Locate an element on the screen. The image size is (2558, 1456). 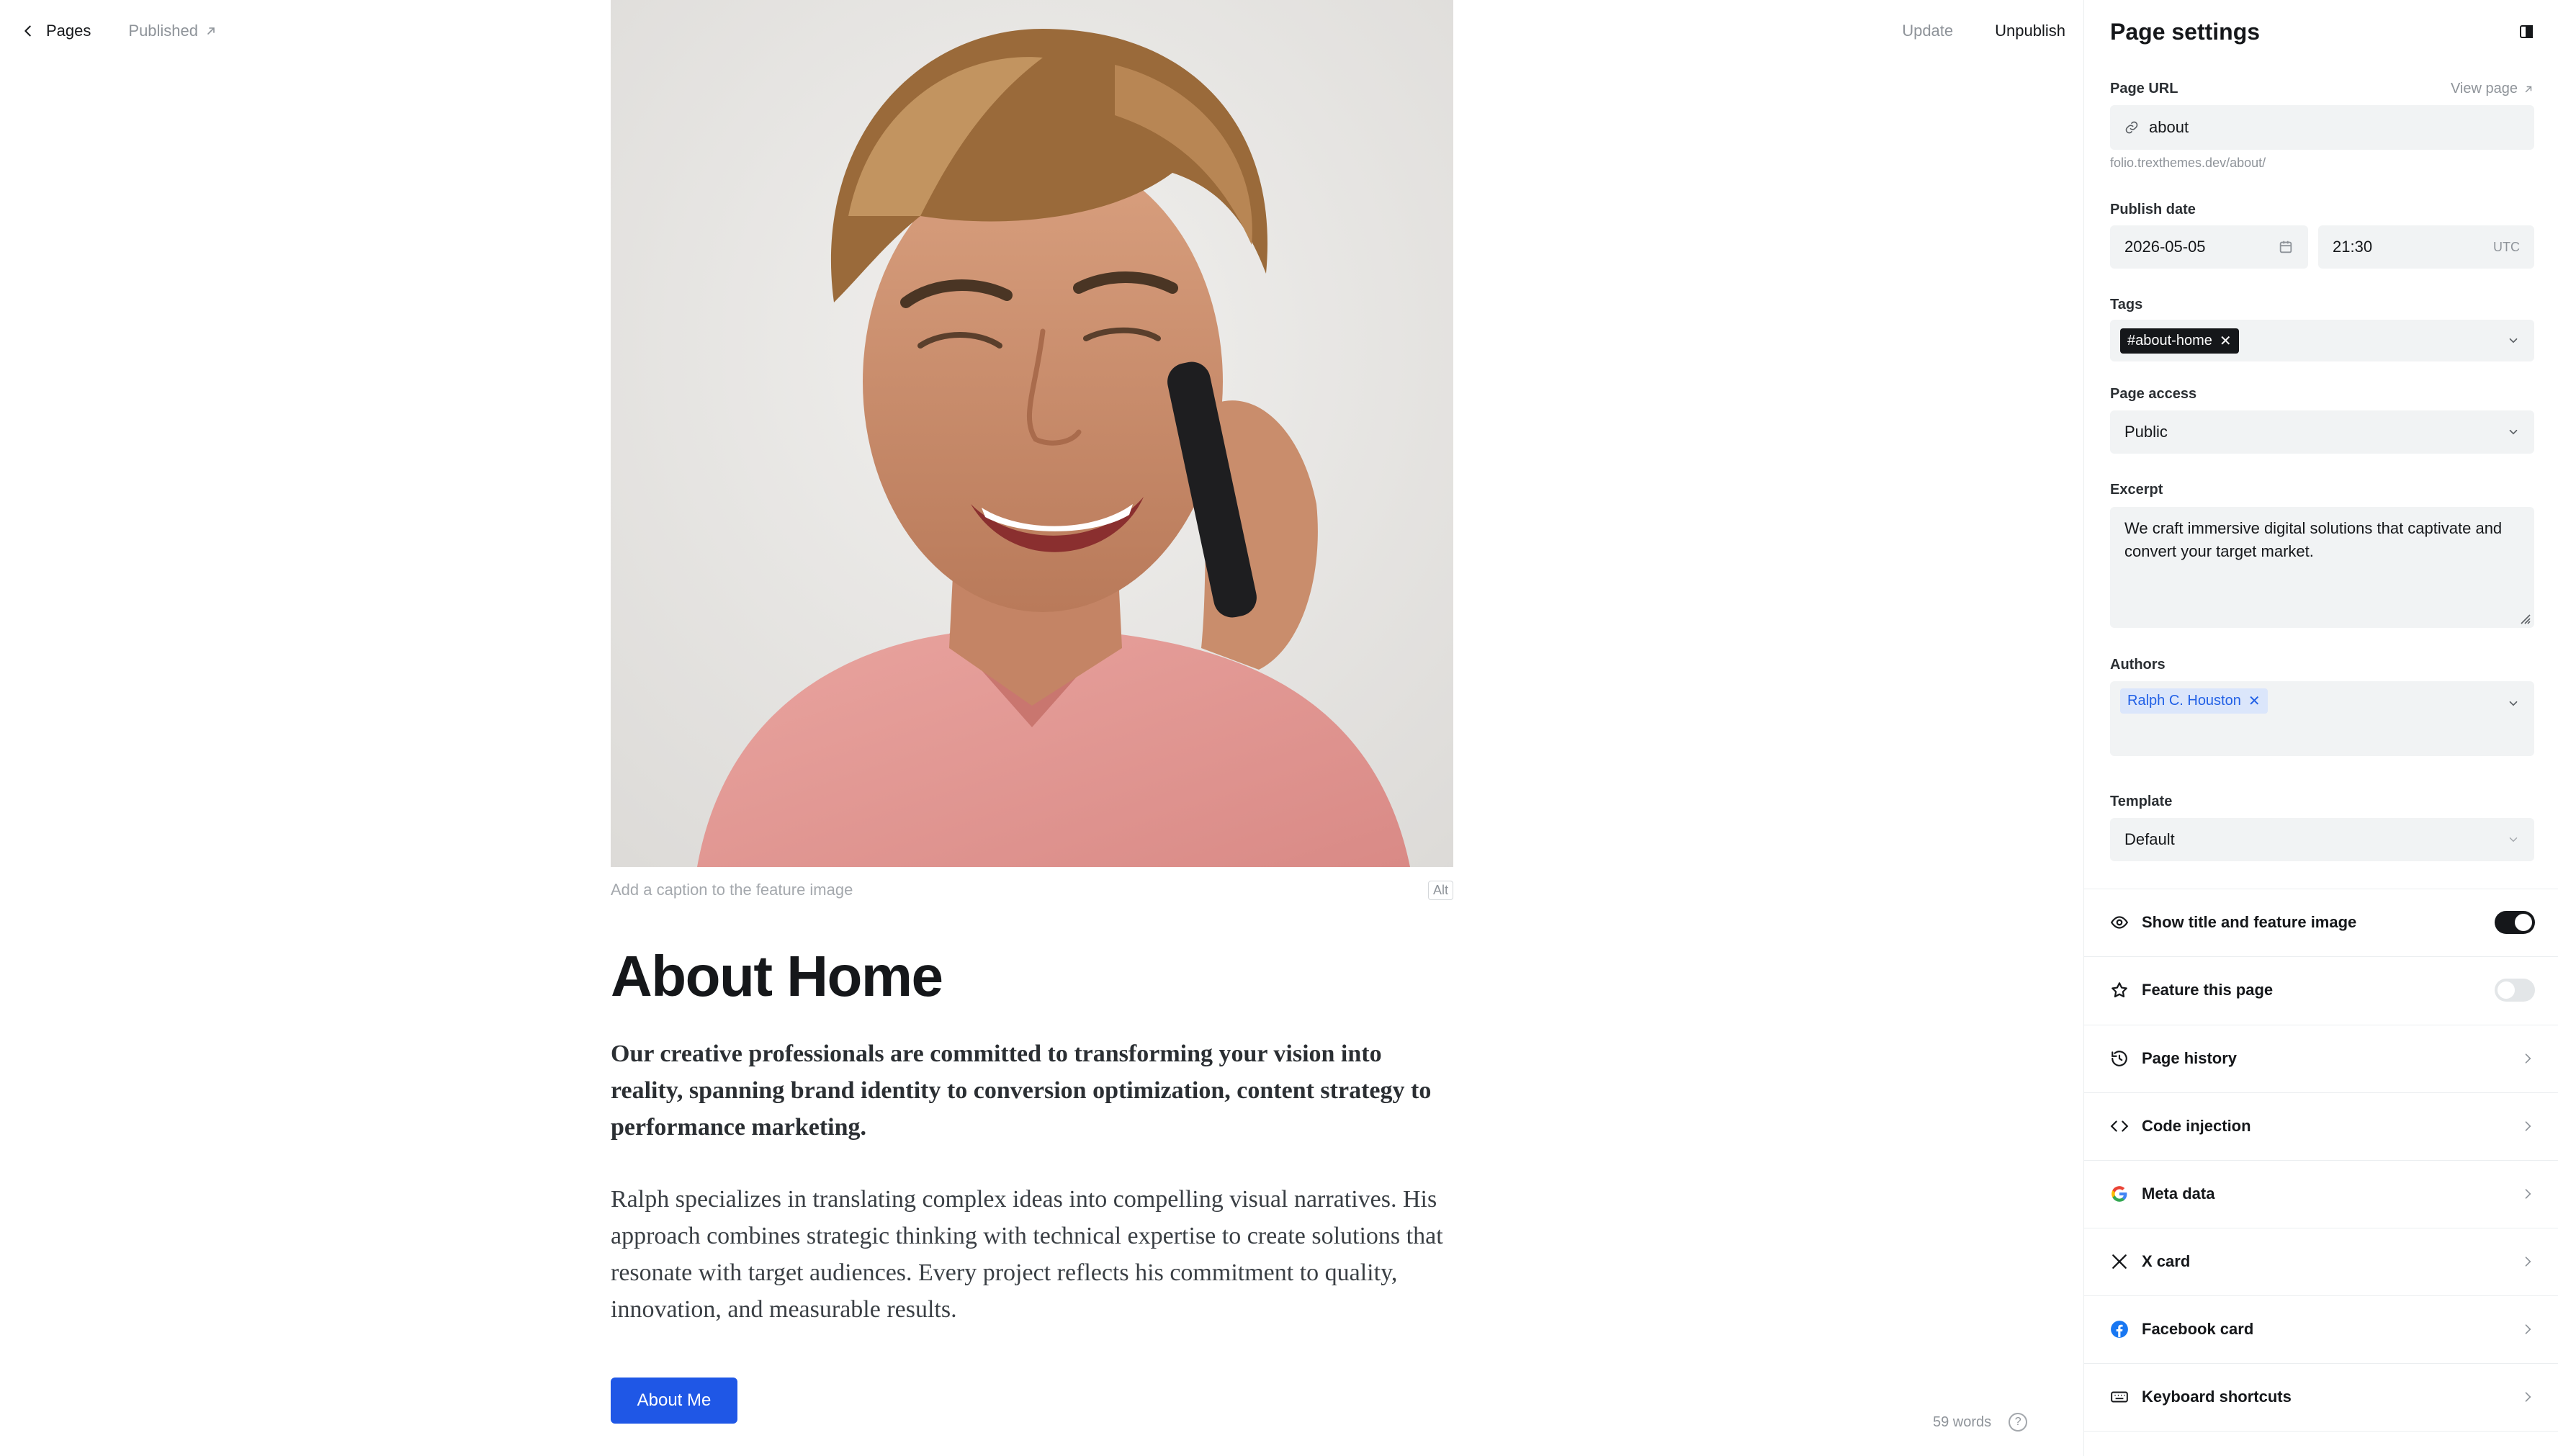
menu-item-meta-data: Meta data is located at coordinates (2322, 1194).